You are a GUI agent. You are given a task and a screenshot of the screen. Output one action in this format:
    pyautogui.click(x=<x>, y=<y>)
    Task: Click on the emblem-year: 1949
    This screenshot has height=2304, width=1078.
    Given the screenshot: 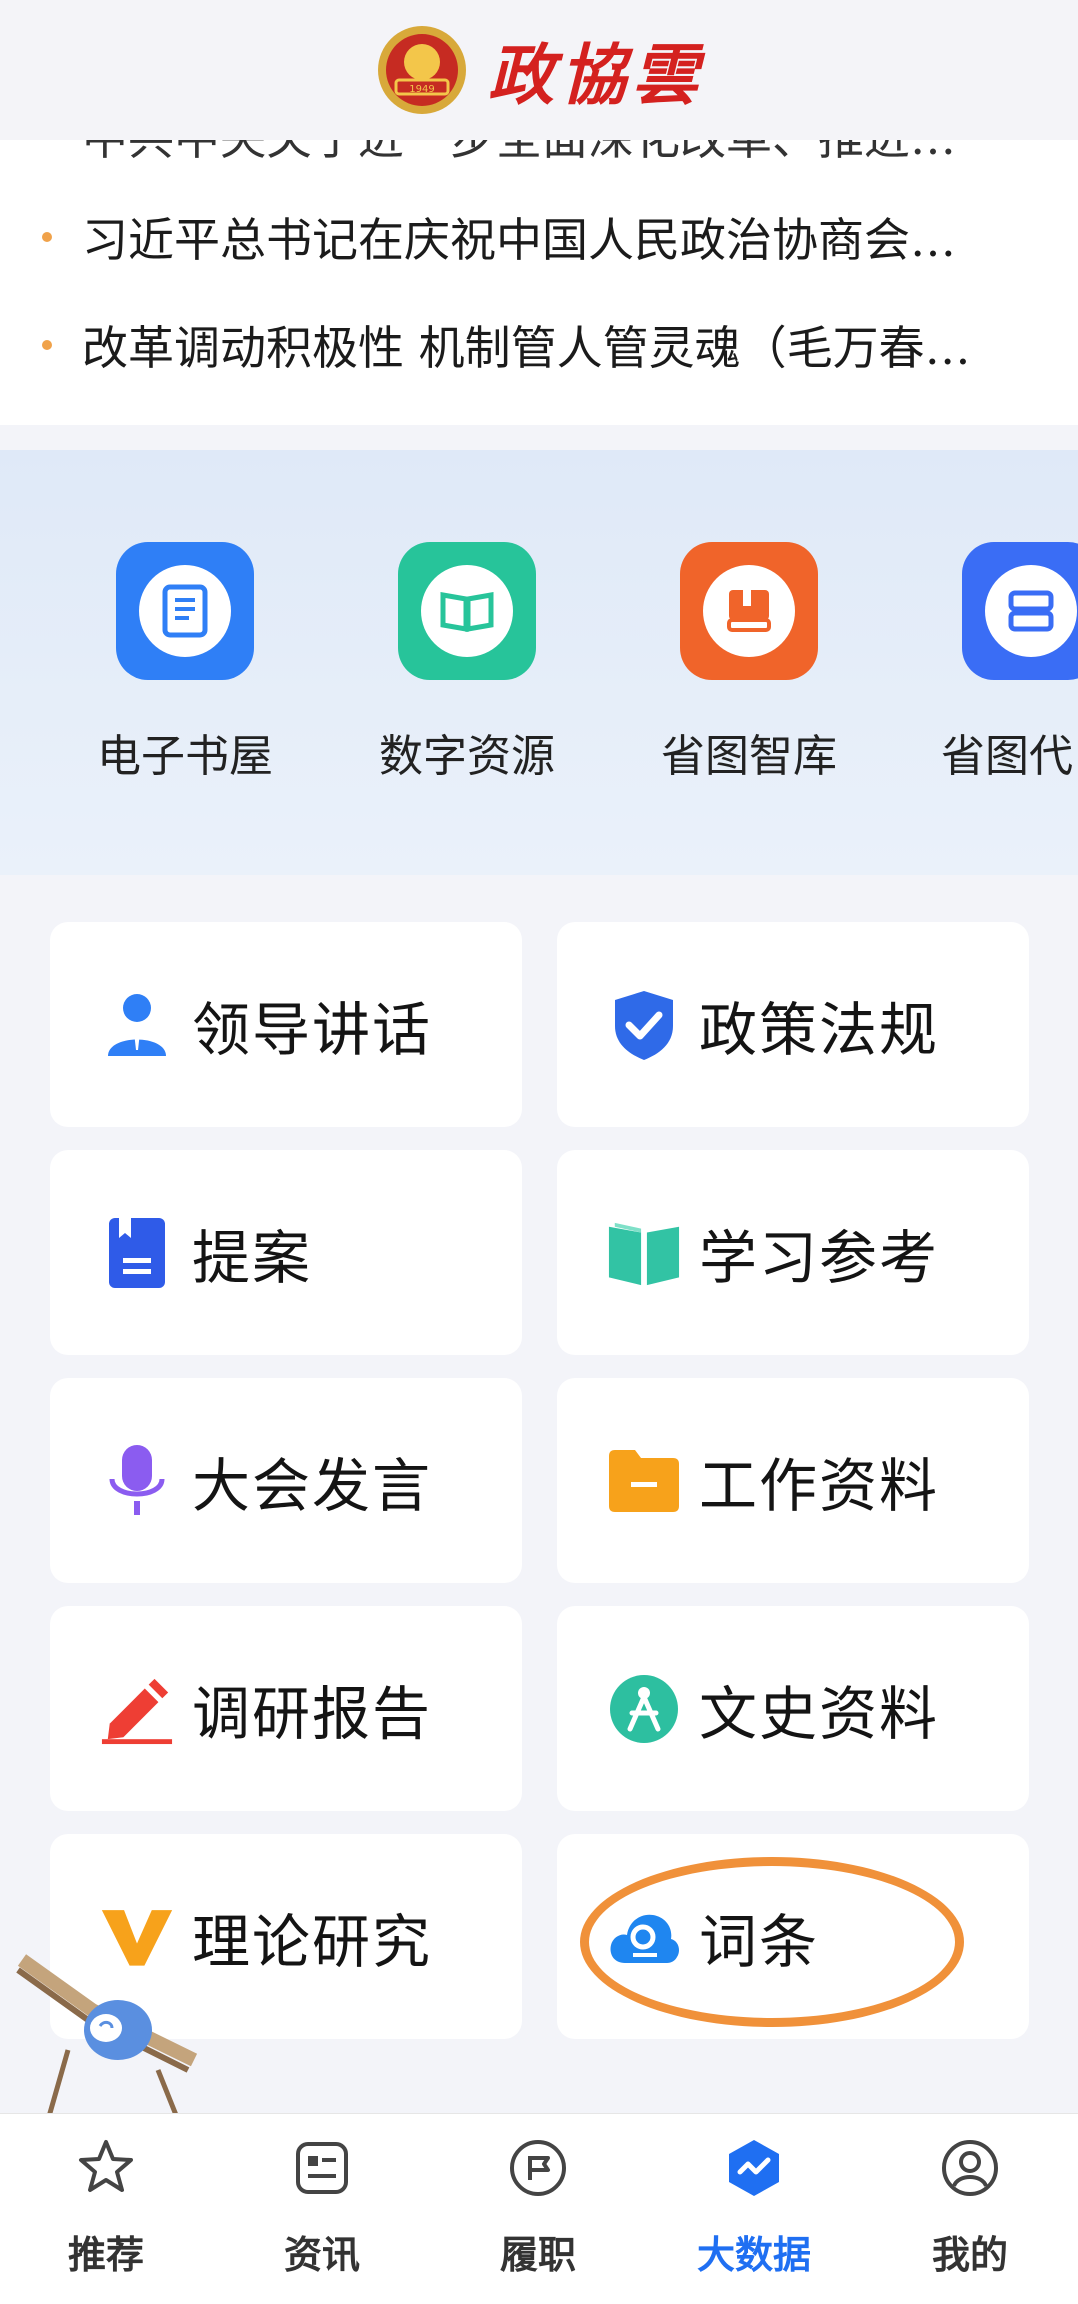 What is the action you would take?
    pyautogui.click(x=421, y=89)
    